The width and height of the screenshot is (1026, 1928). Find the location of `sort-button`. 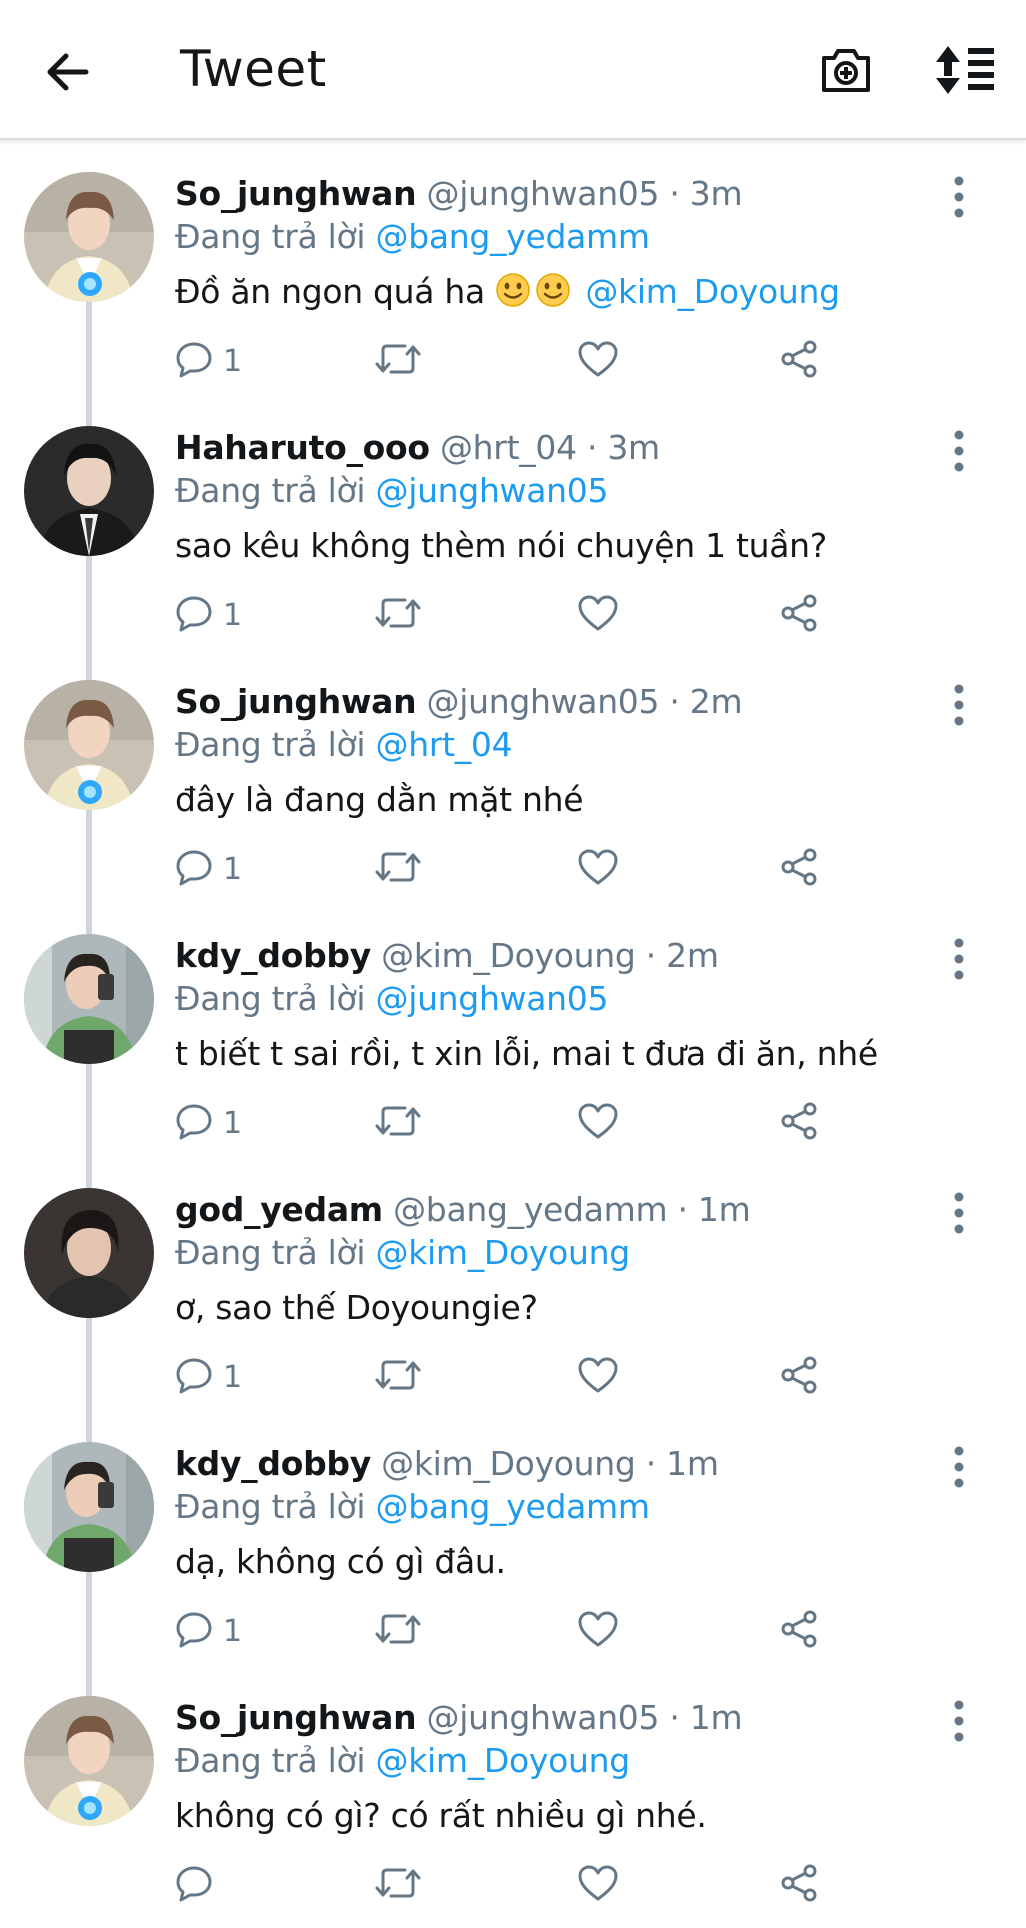

sort-button is located at coordinates (965, 70).